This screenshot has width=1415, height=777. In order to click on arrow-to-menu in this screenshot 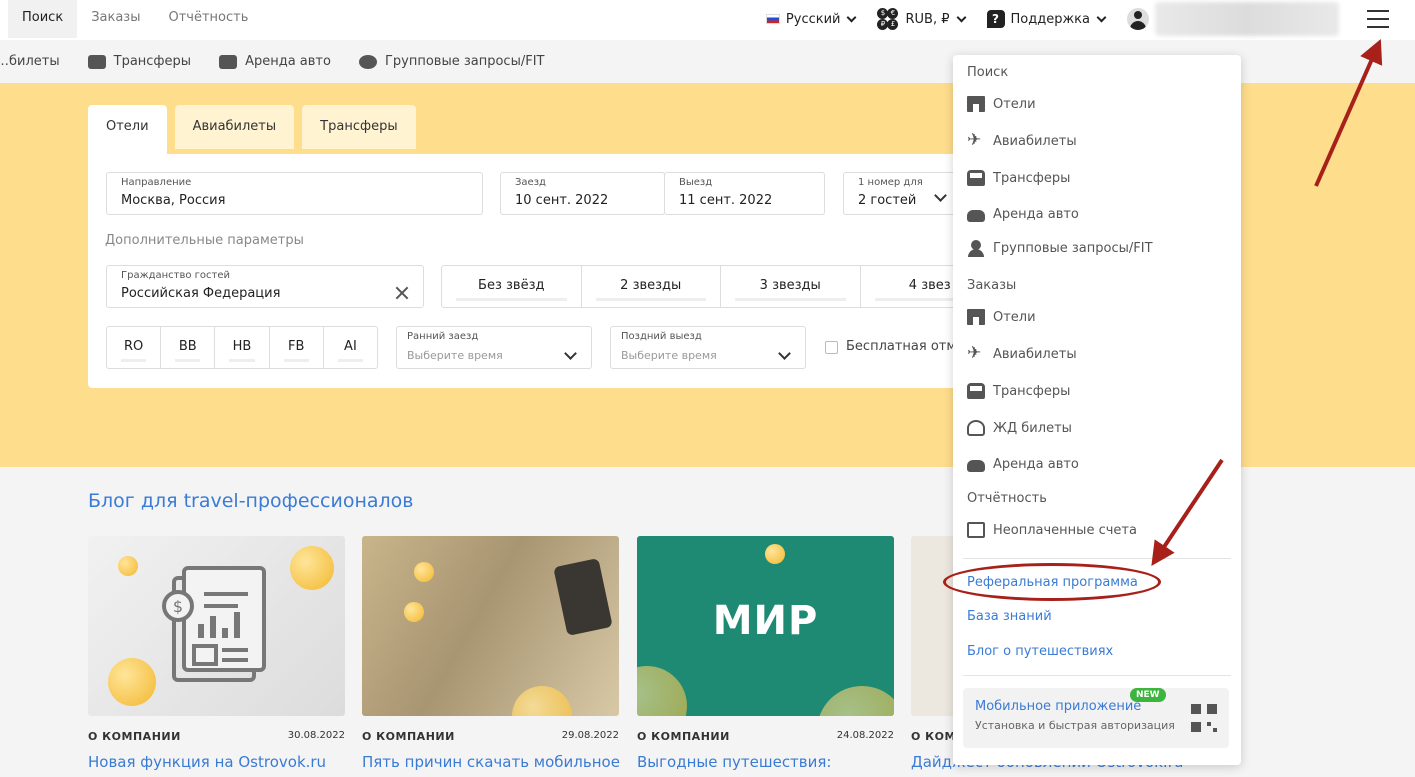, I will do `click(1348, 113)`.